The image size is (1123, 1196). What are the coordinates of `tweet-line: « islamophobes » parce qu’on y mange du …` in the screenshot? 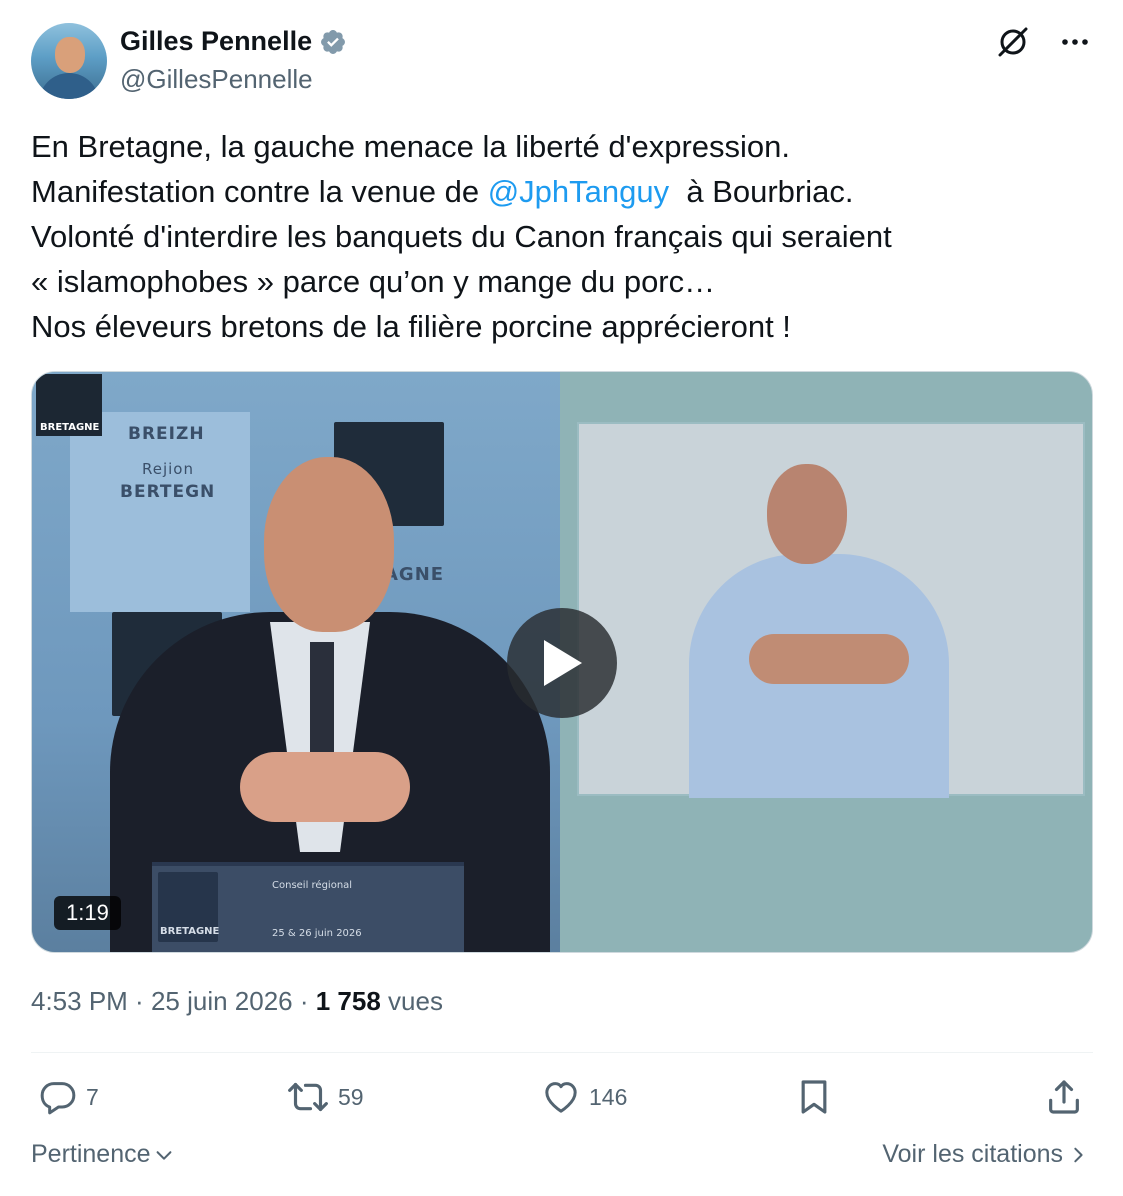 It's located at (373, 281).